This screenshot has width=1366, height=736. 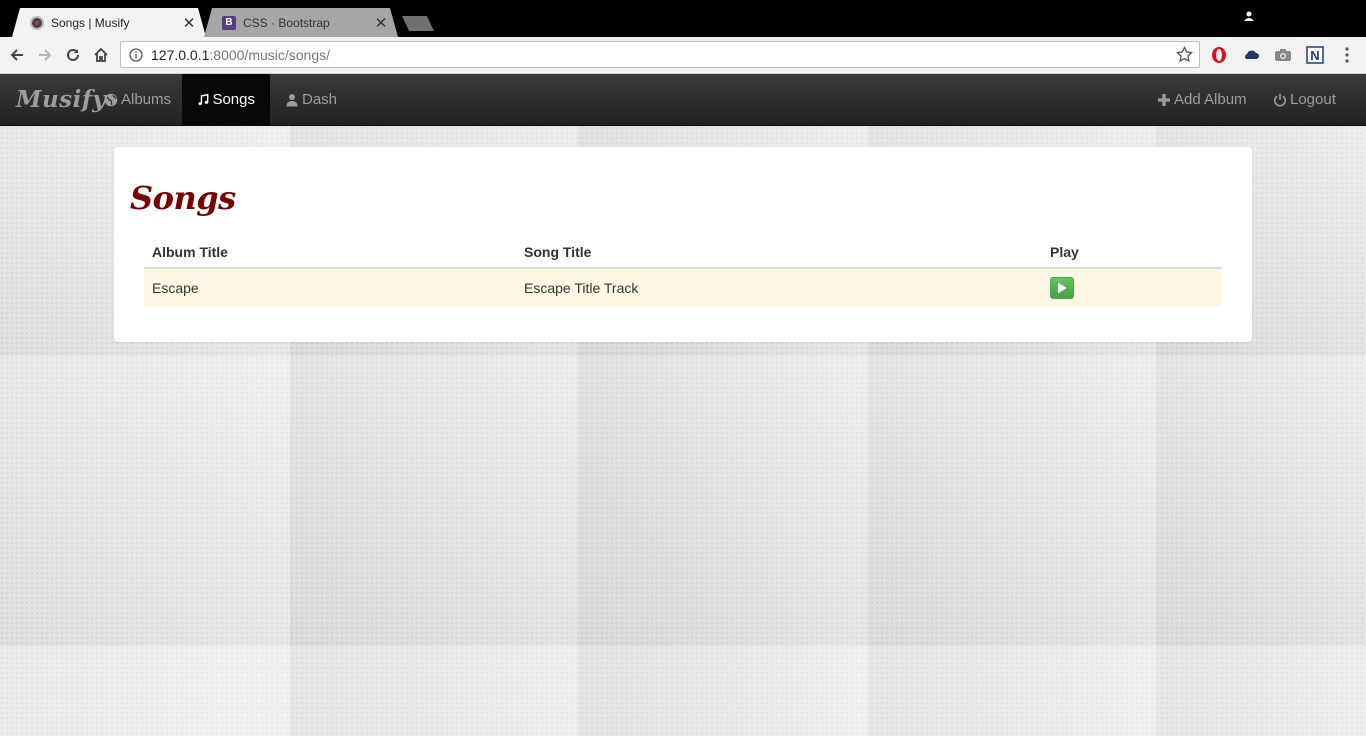 What do you see at coordinates (320, 99) in the screenshot?
I see `nav-item-label: Dash` at bounding box center [320, 99].